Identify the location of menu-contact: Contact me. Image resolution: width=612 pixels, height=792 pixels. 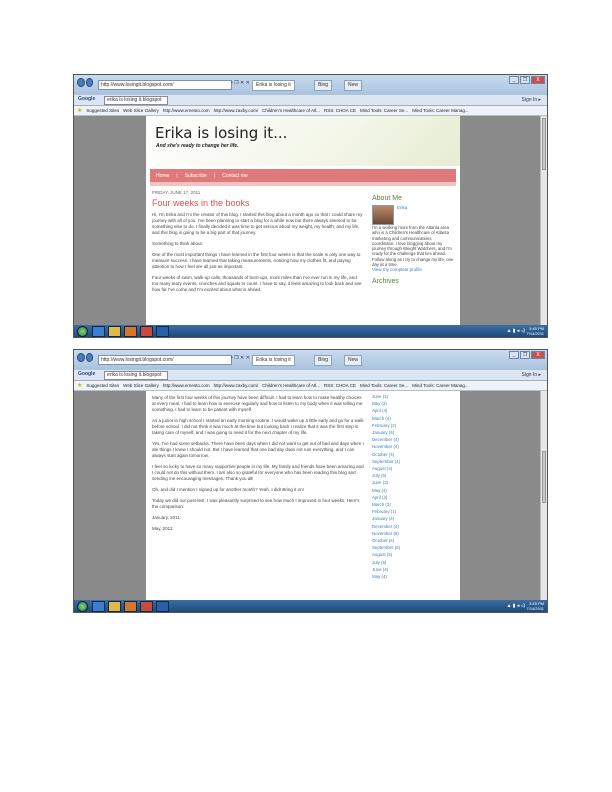
(235, 176).